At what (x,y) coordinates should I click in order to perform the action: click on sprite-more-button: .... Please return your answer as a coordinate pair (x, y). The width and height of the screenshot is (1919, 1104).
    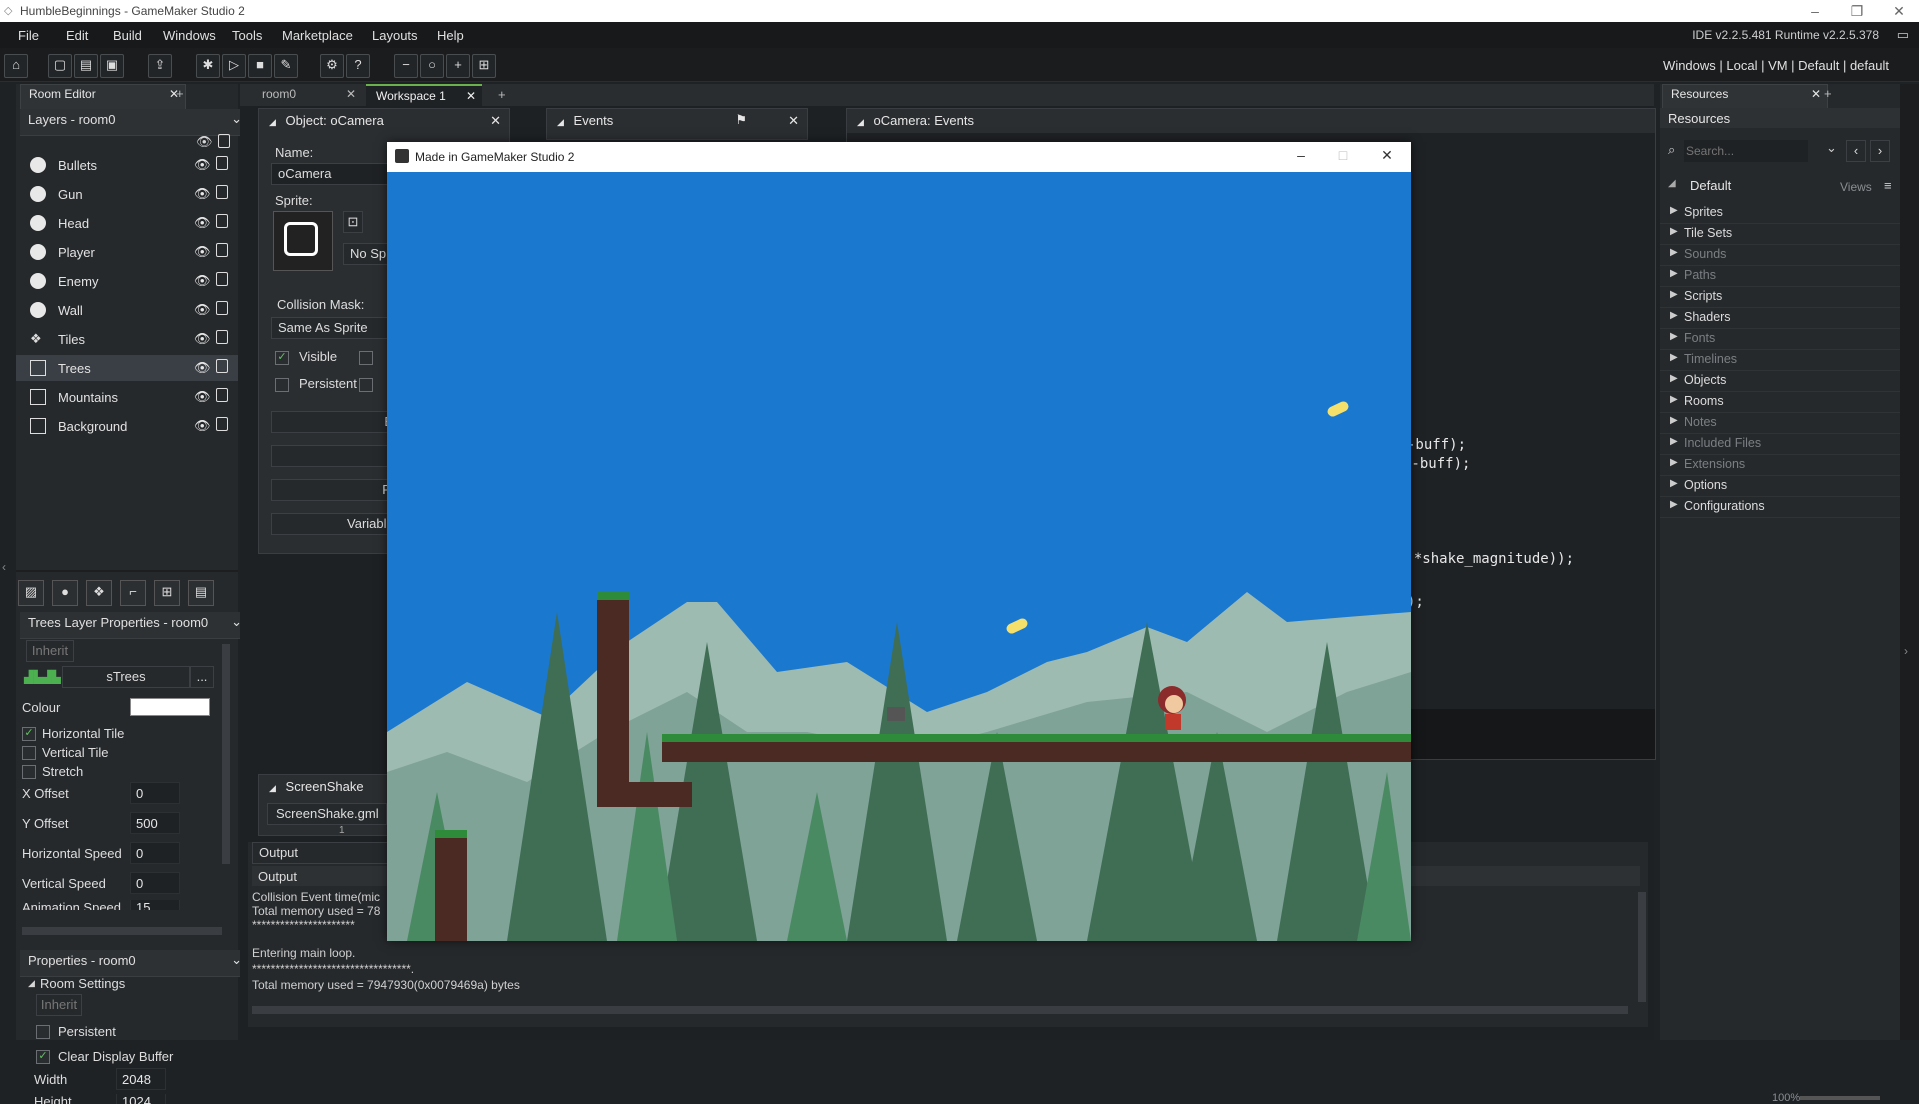
    Looking at the image, I should click on (202, 677).